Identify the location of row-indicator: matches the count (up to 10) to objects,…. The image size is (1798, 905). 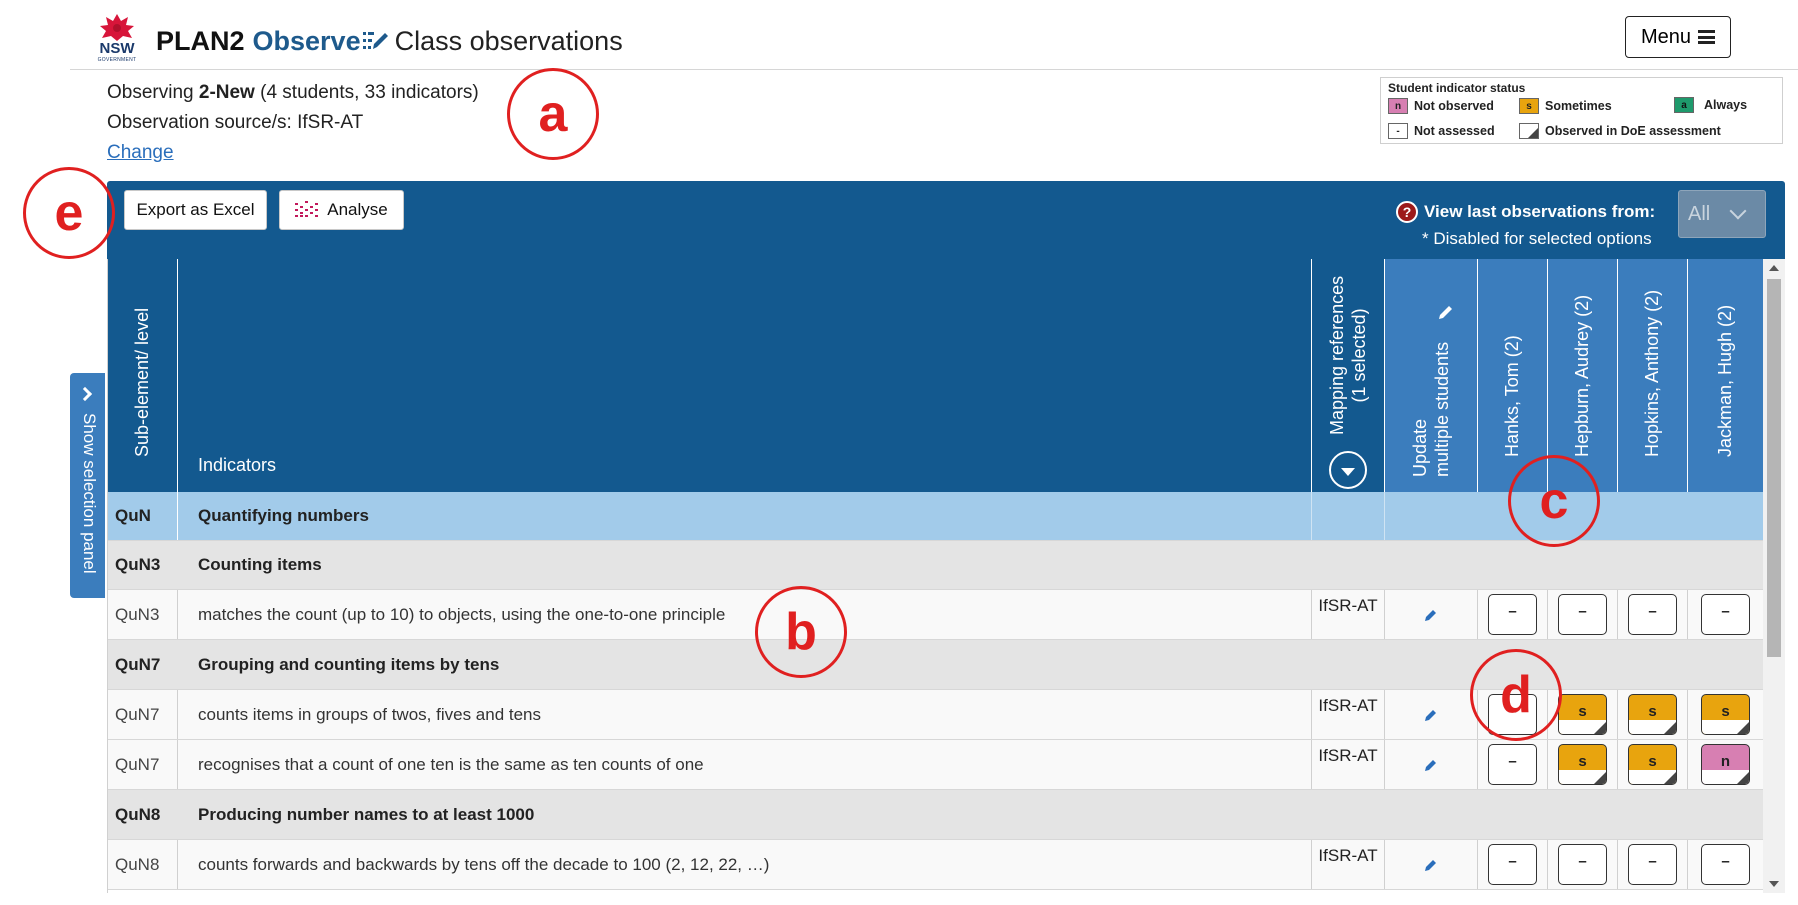
(745, 614).